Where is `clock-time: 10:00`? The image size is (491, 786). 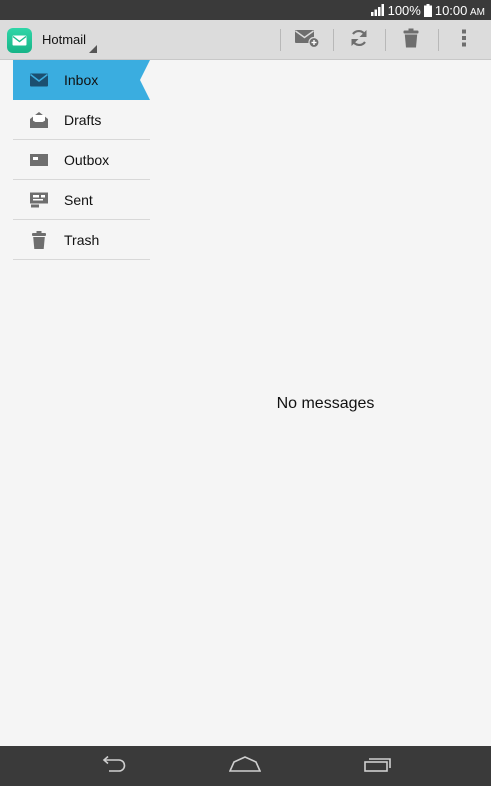 clock-time: 10:00 is located at coordinates (451, 10).